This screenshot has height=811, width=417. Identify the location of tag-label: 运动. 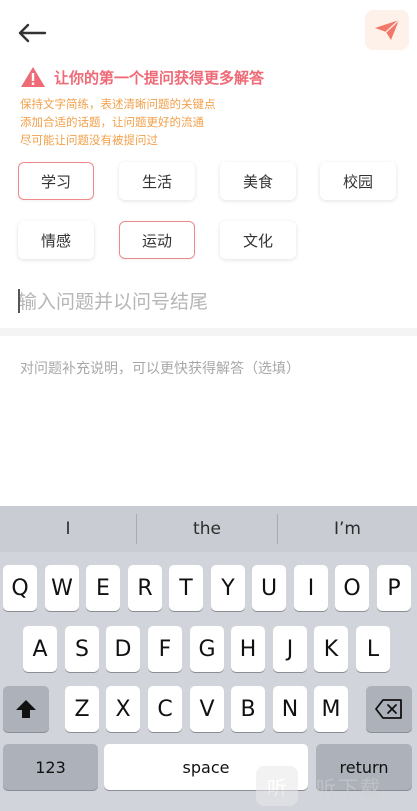
(156, 240).